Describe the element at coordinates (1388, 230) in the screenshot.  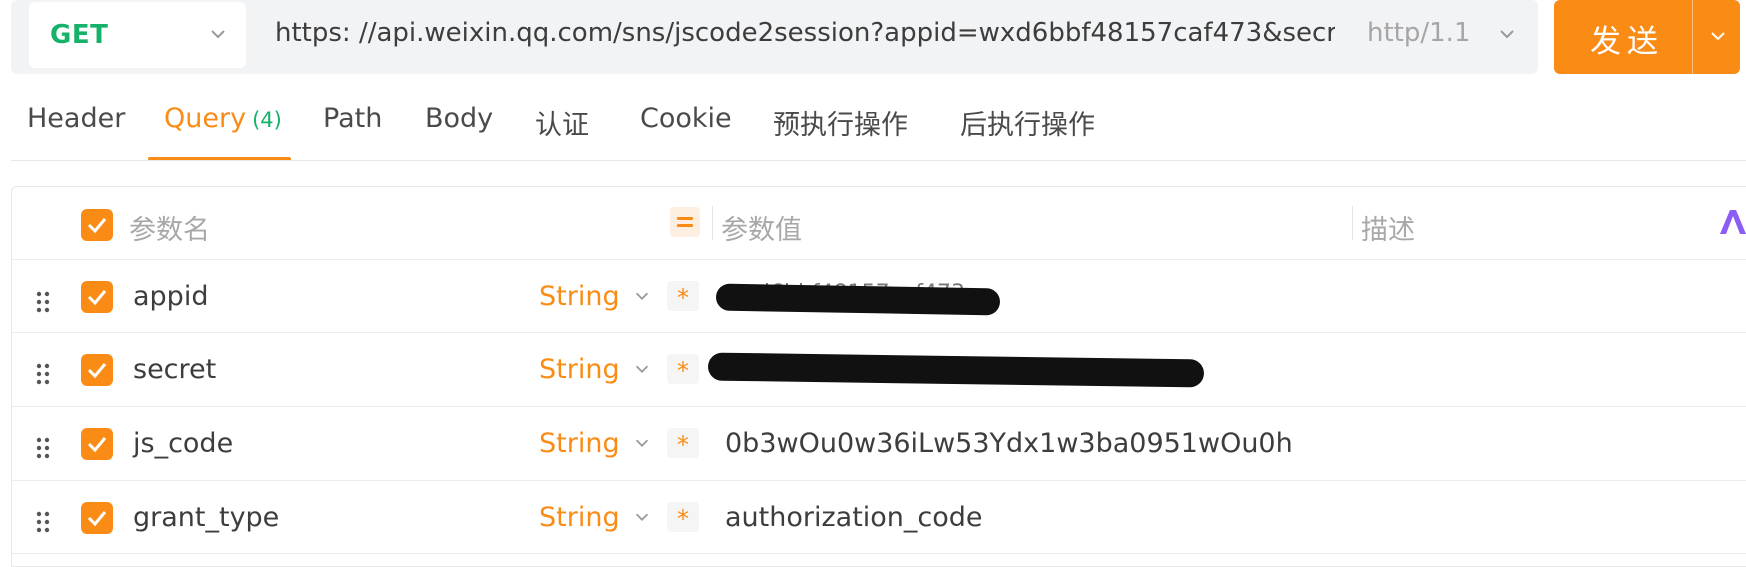
I see `header-description: 描述` at that location.